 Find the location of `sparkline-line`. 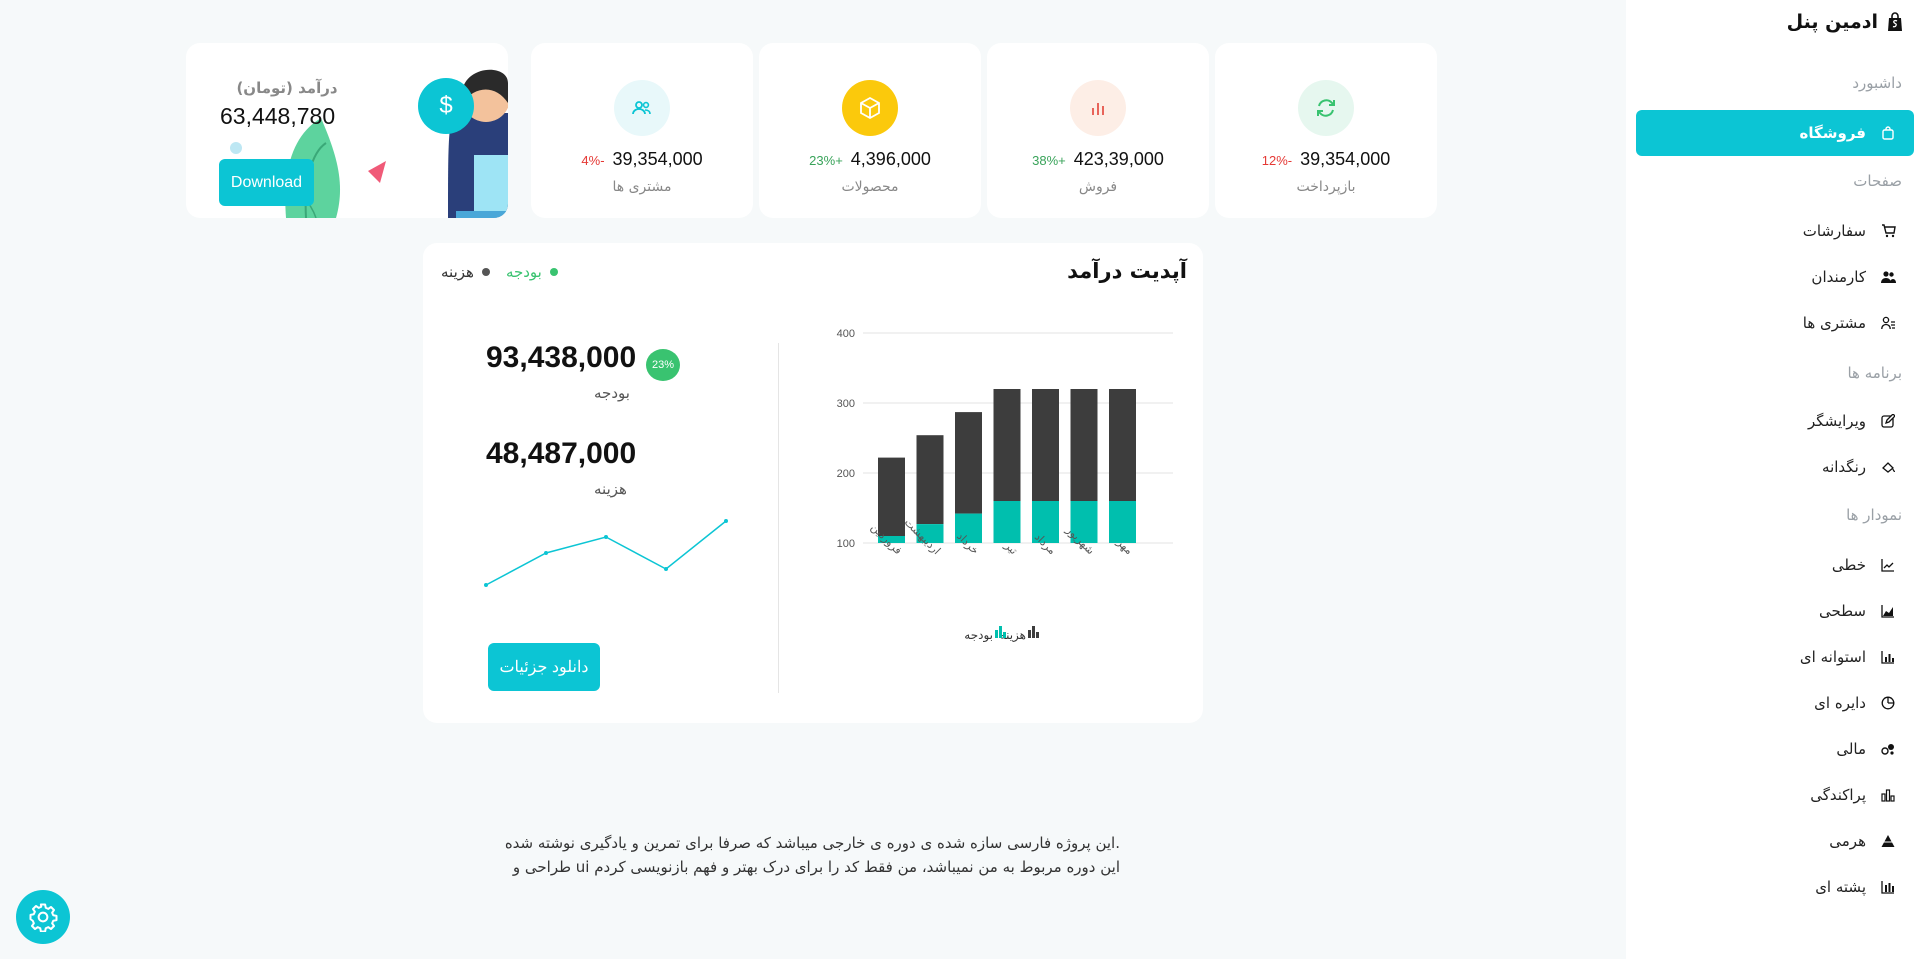

sparkline-line is located at coordinates (606, 553).